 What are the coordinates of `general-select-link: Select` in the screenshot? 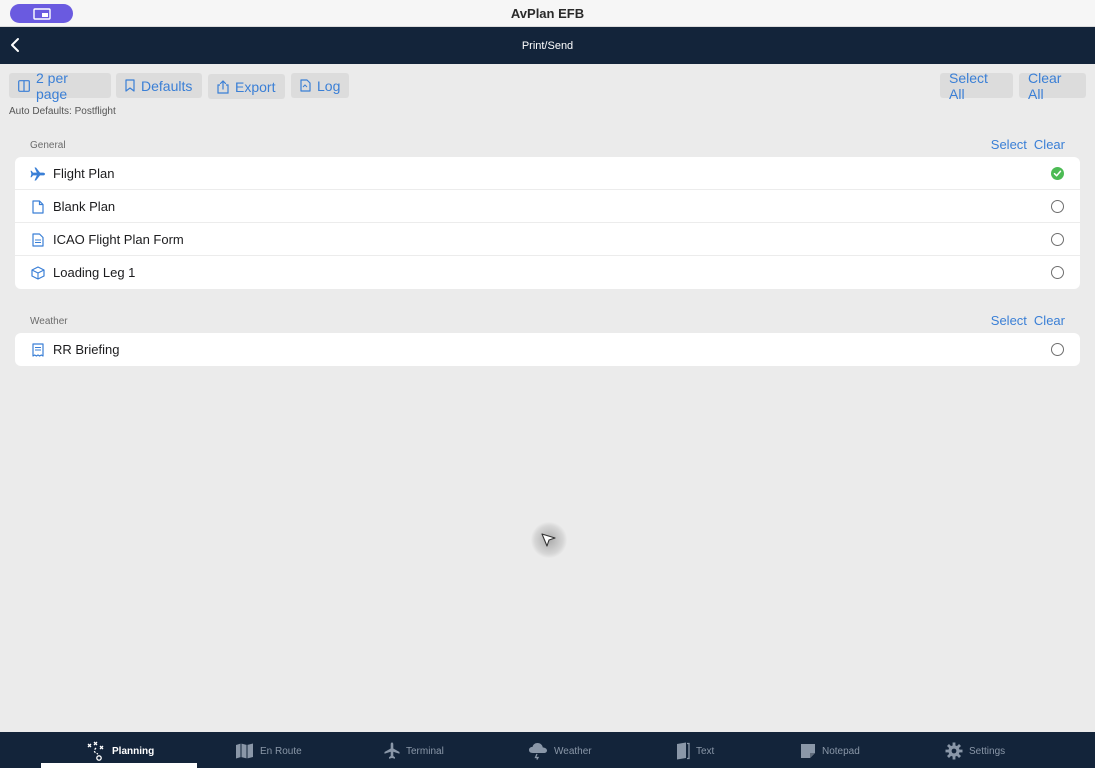 It's located at (1009, 144).